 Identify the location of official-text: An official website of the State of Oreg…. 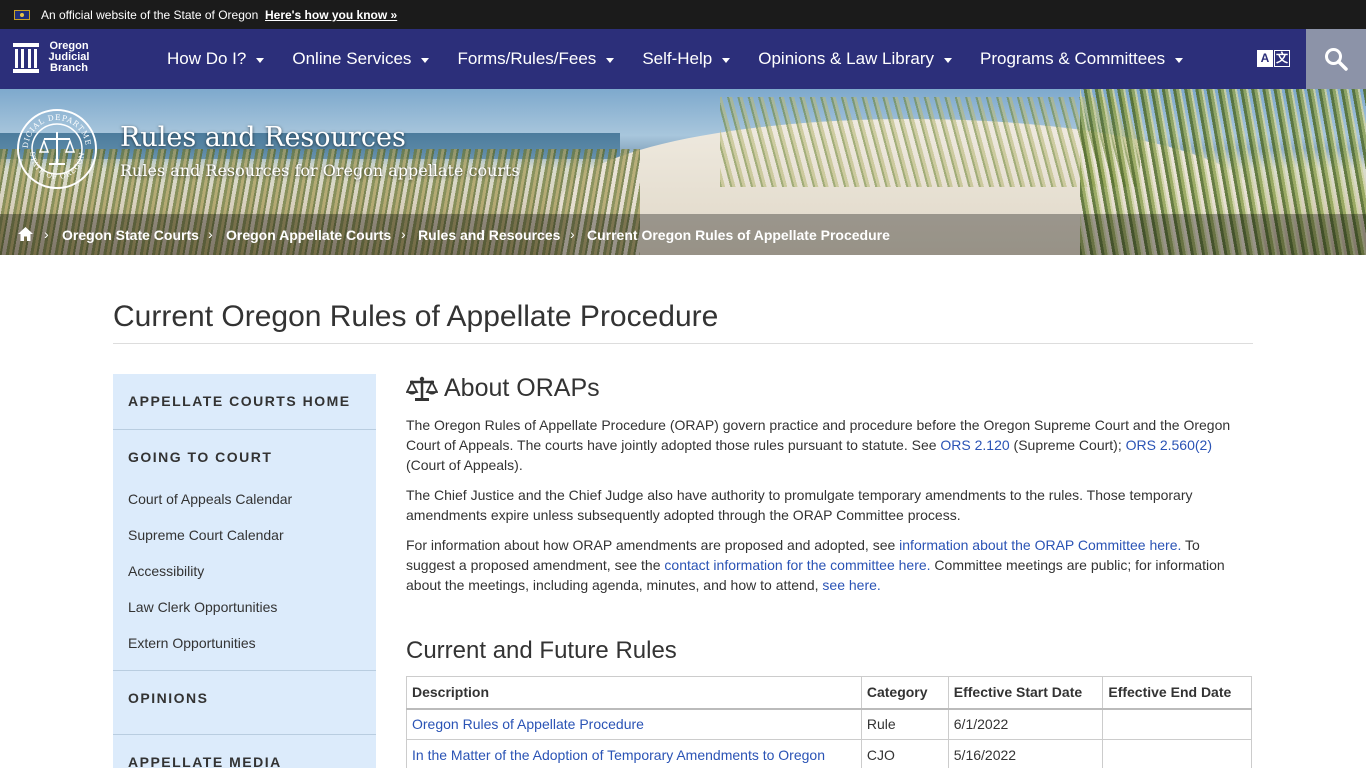
(150, 15).